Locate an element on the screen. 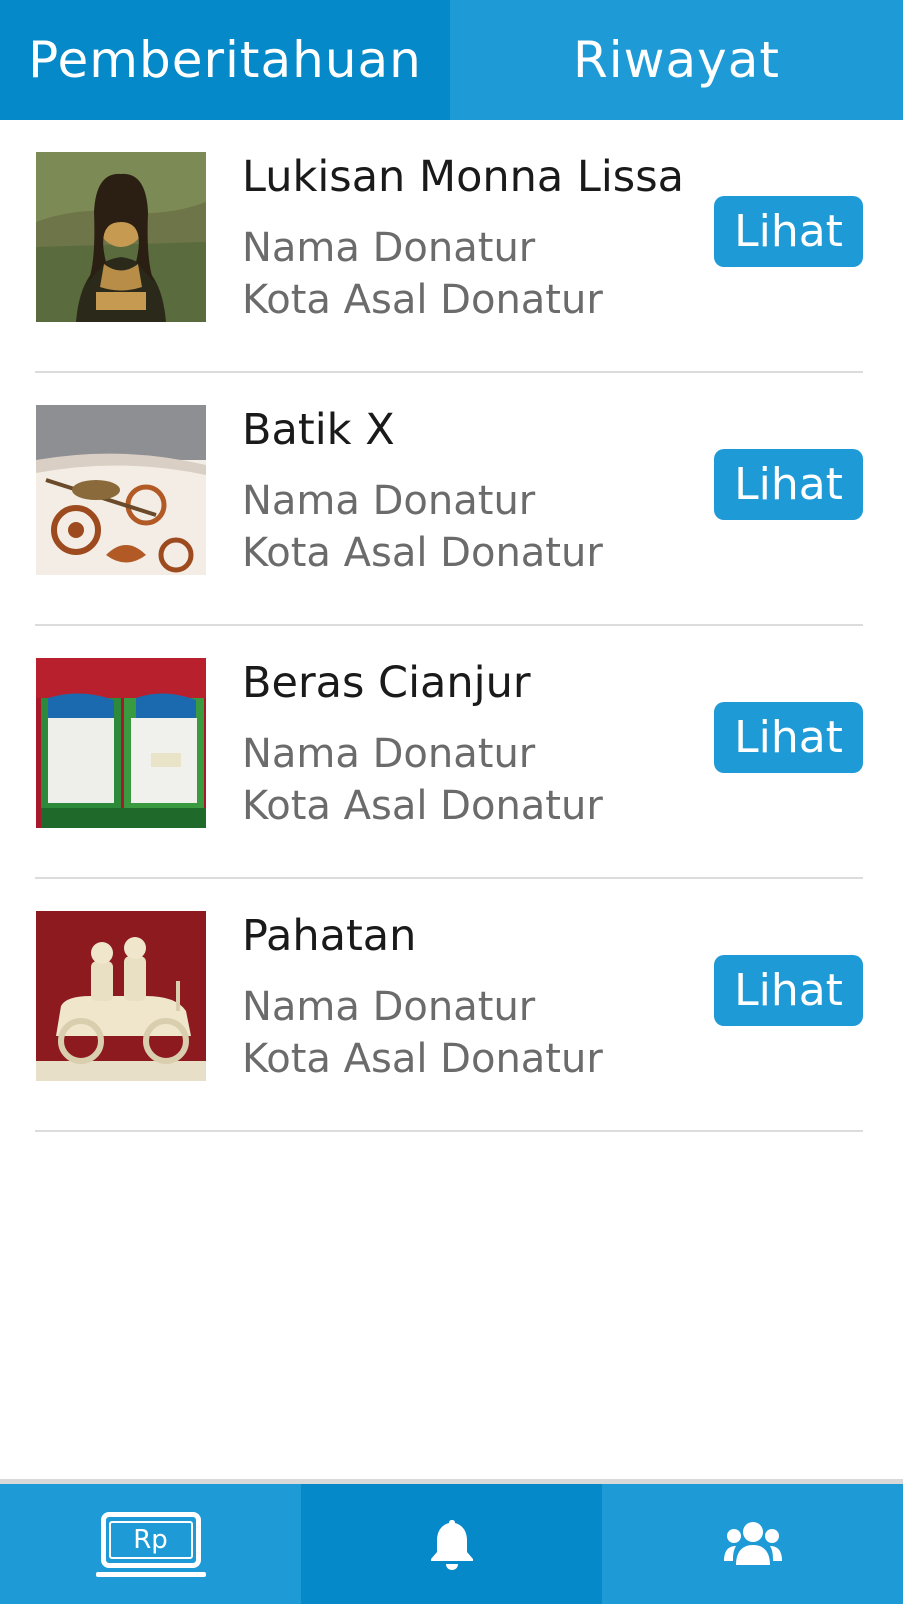 This screenshot has height=1604, width=903. batik-fabric-thumbnail is located at coordinates (121, 490).